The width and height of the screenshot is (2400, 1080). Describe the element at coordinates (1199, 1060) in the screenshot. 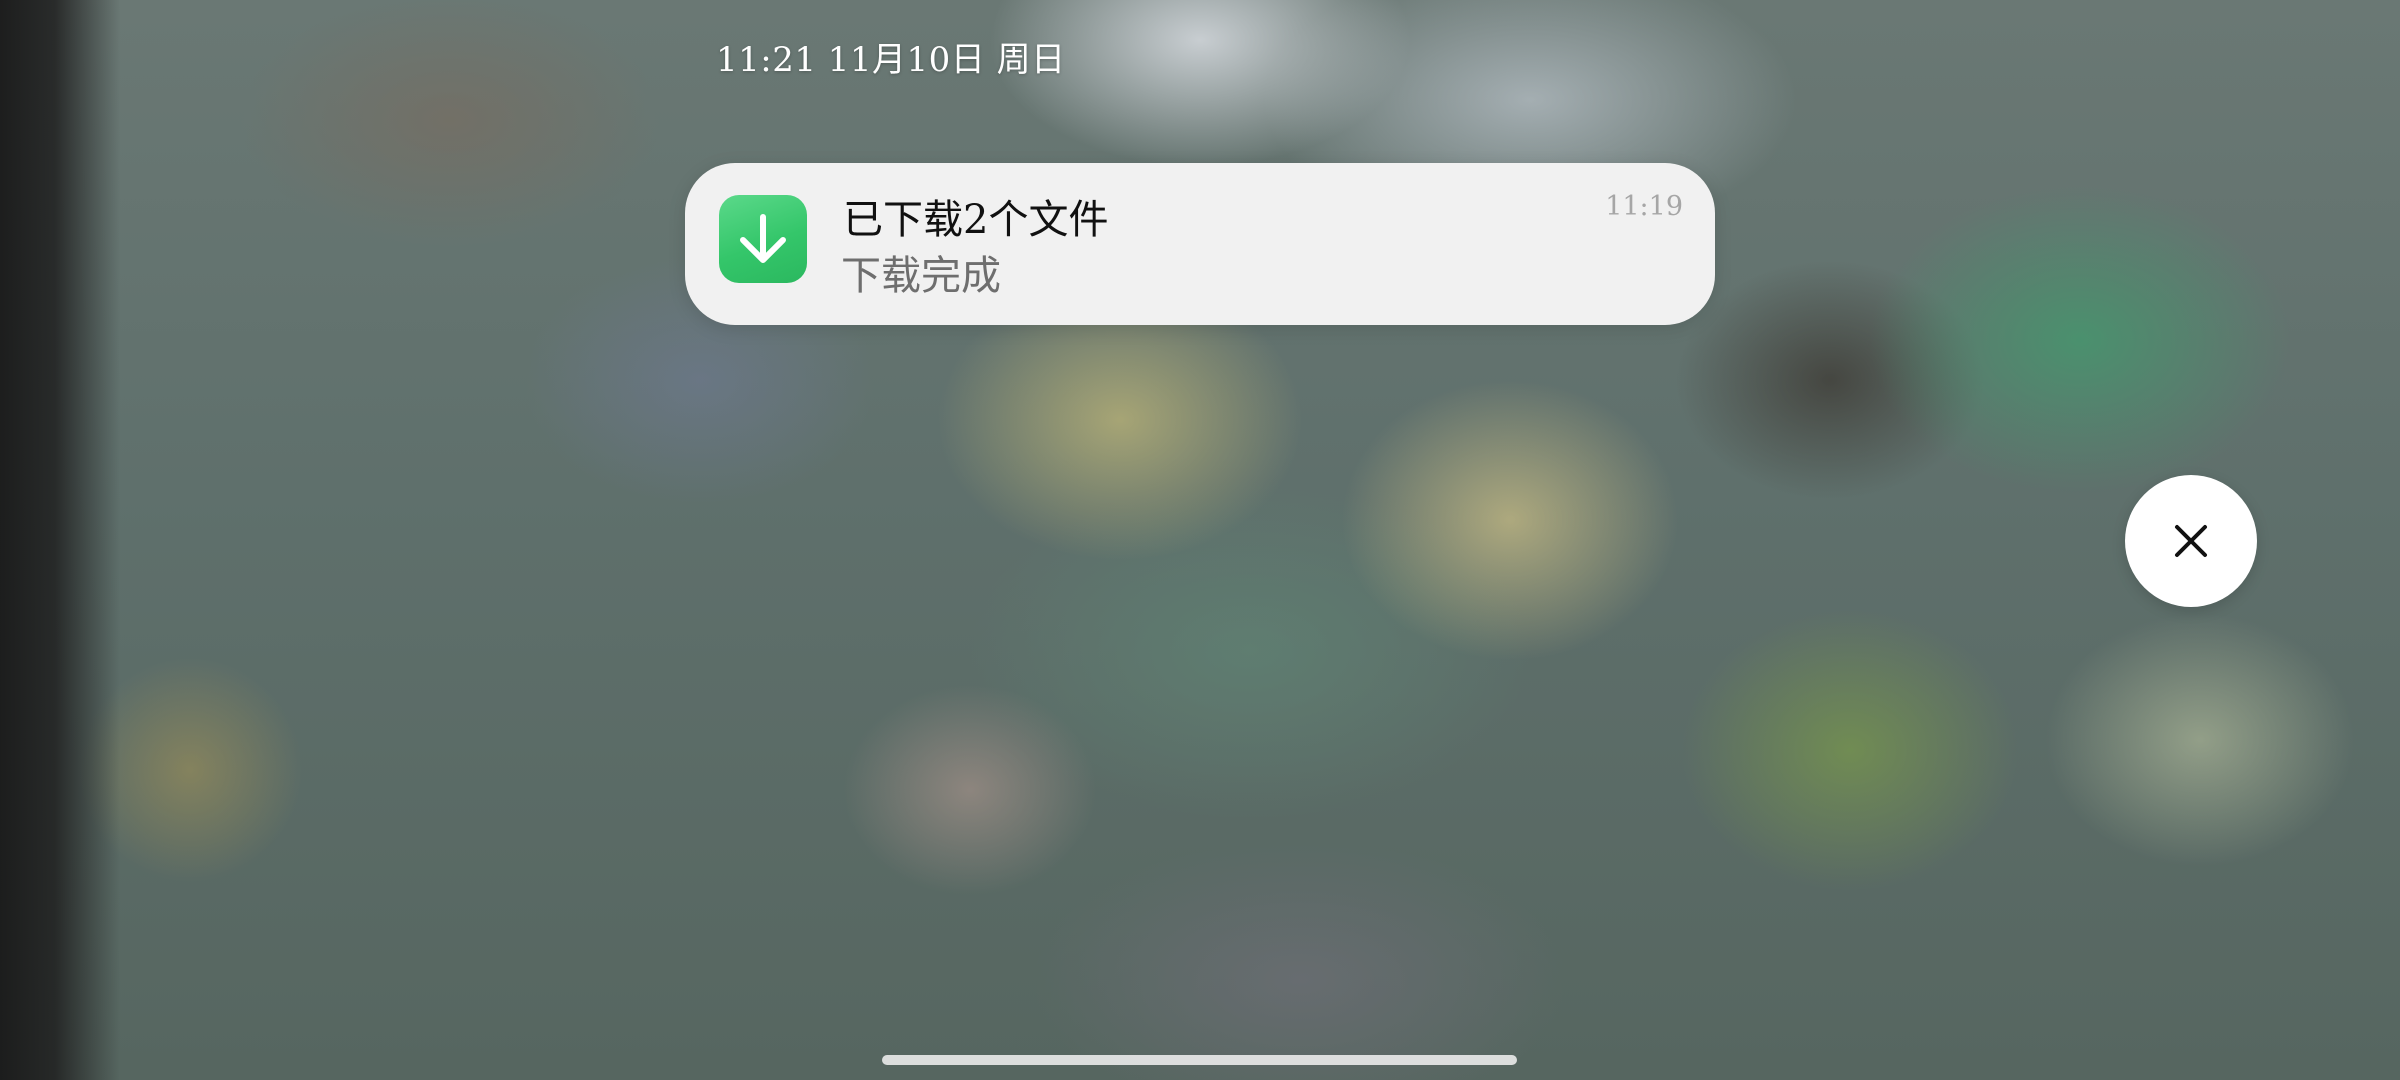

I see `home-indicator` at that location.